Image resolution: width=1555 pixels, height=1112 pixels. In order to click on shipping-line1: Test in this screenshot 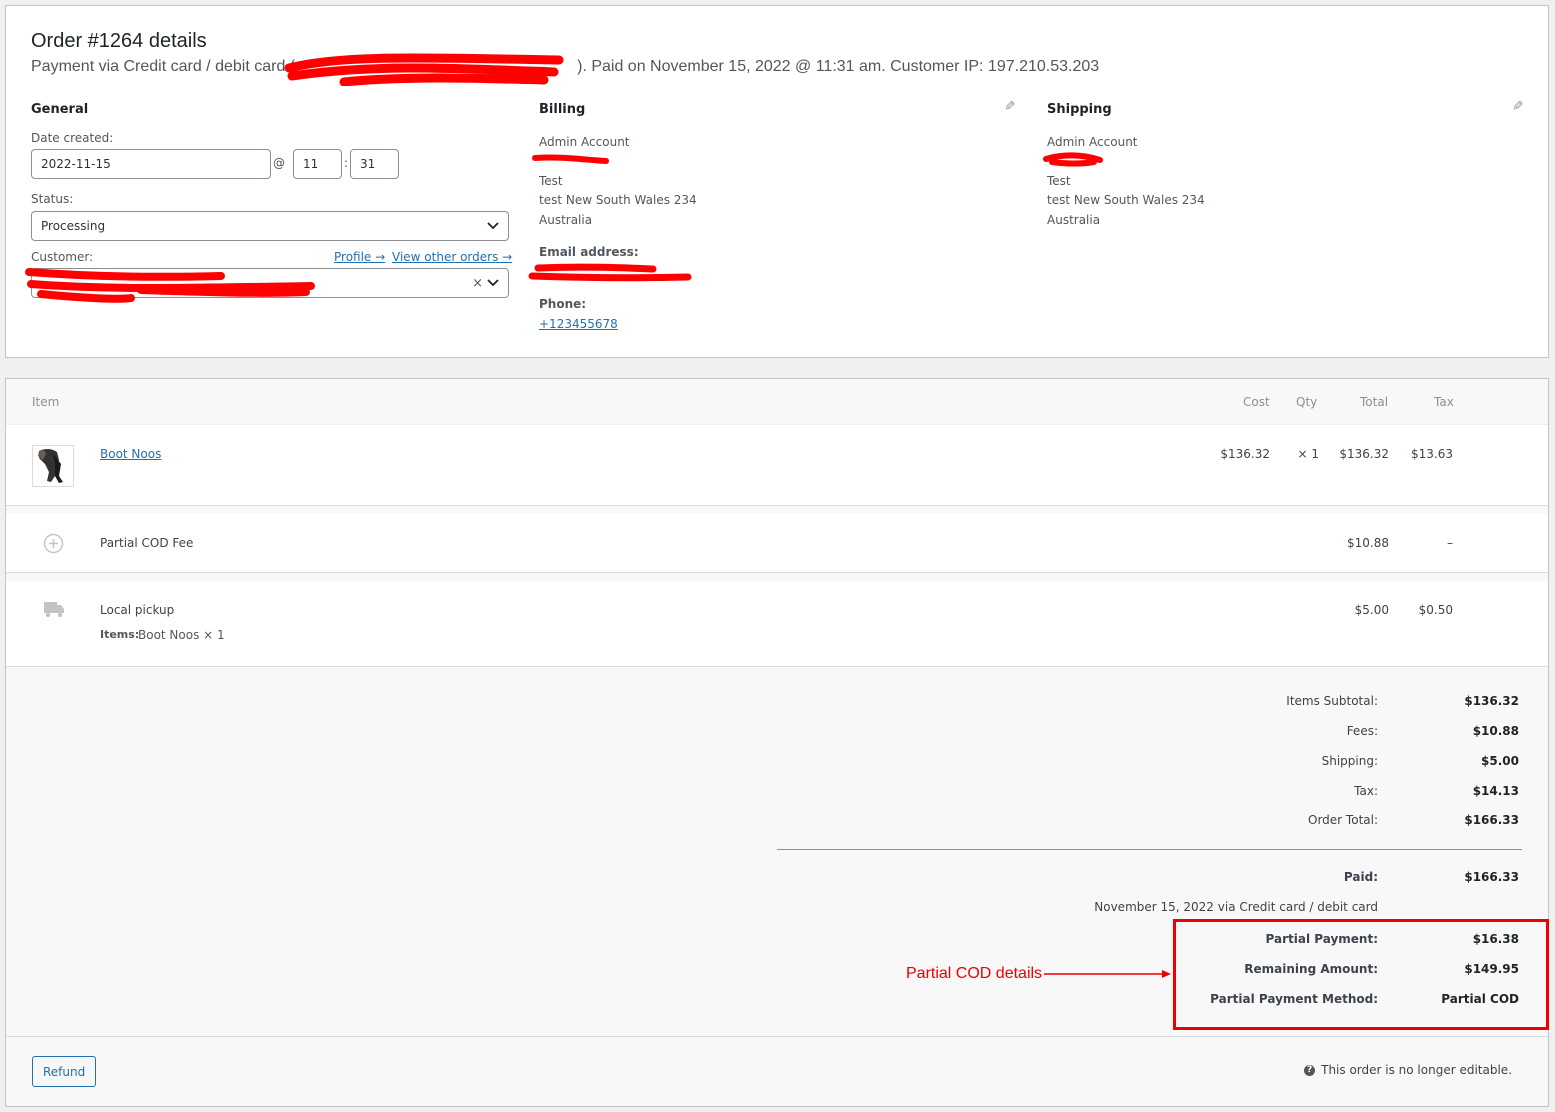, I will do `click(1059, 181)`.